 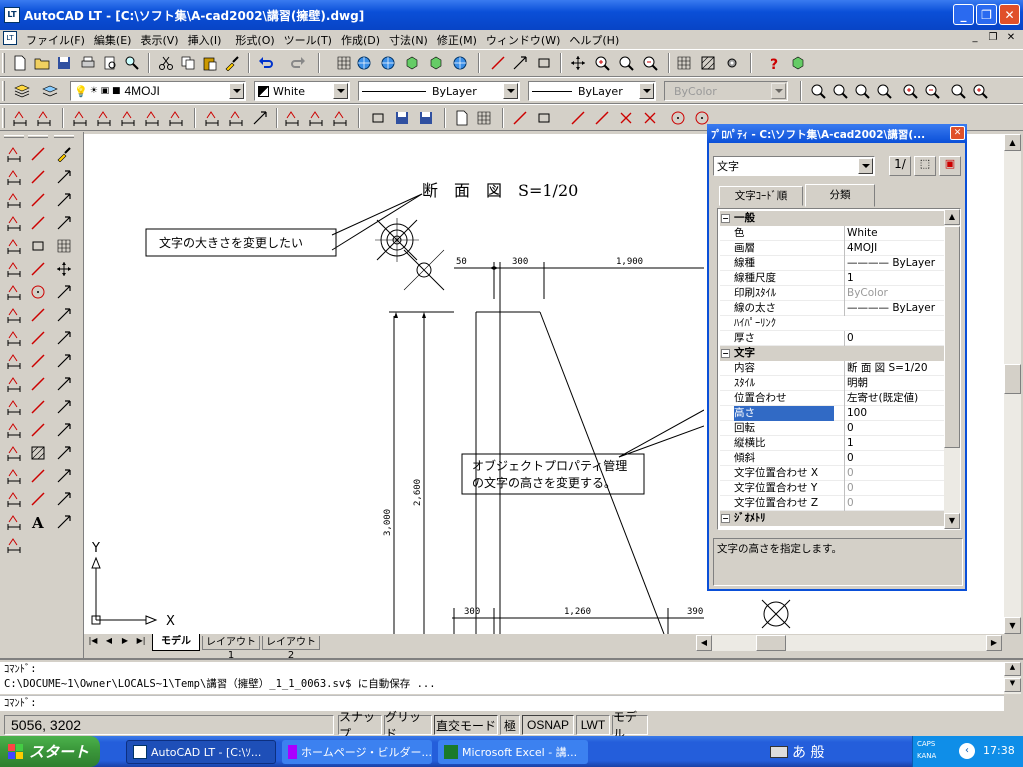 What do you see at coordinates (14, 338) in the screenshot?
I see `dim-continue-icon` at bounding box center [14, 338].